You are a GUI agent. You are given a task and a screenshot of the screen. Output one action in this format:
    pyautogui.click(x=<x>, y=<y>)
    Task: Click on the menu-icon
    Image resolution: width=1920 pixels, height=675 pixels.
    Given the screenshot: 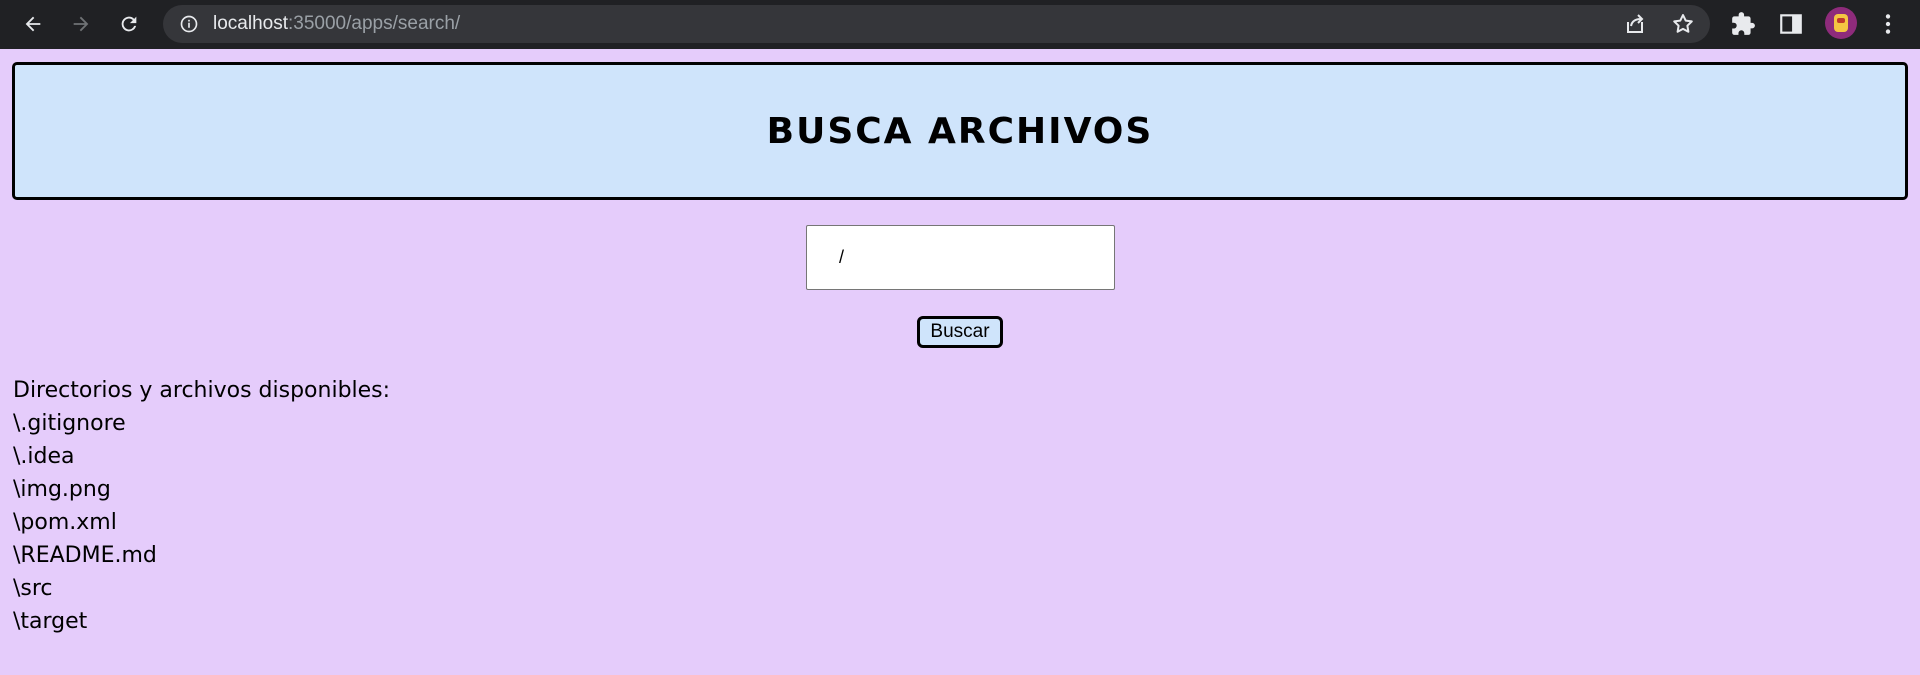 What is the action you would take?
    pyautogui.click(x=1888, y=24)
    